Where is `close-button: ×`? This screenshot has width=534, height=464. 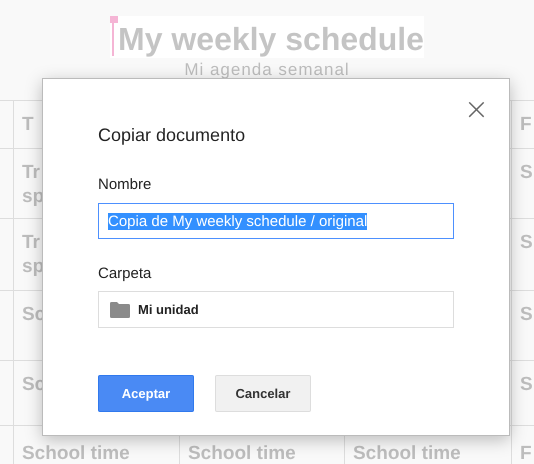
close-button: × is located at coordinates (476, 110).